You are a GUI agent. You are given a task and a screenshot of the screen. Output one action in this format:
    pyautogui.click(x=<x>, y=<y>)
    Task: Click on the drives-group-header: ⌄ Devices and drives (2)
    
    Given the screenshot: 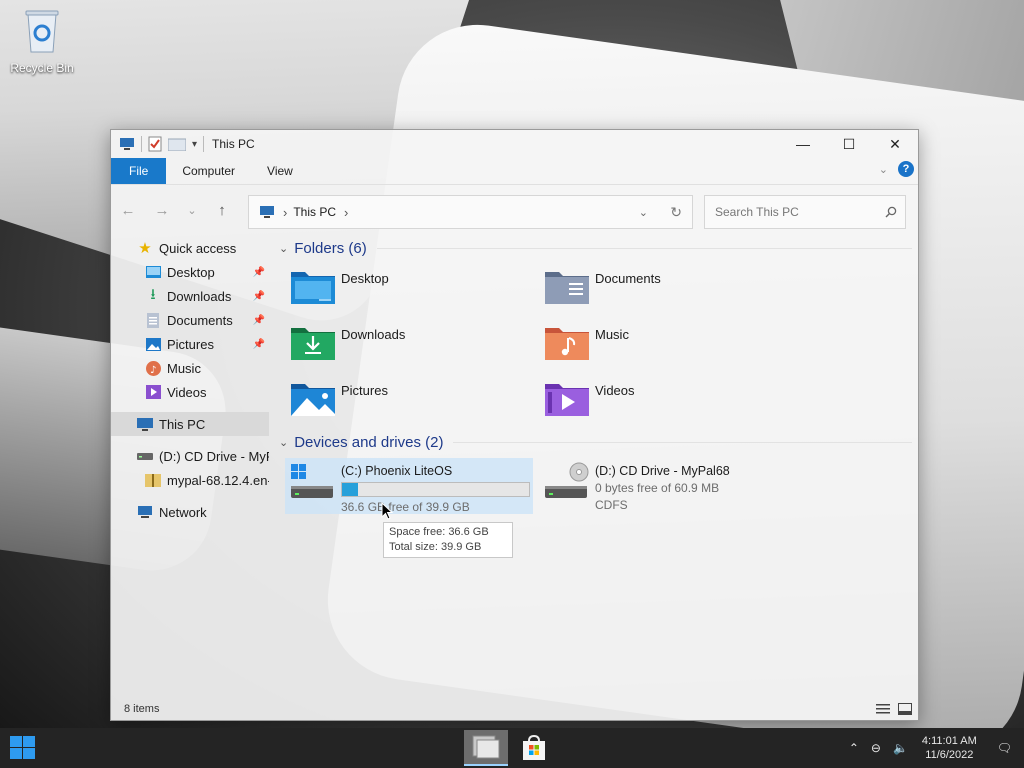 What is the action you would take?
    pyautogui.click(x=593, y=442)
    